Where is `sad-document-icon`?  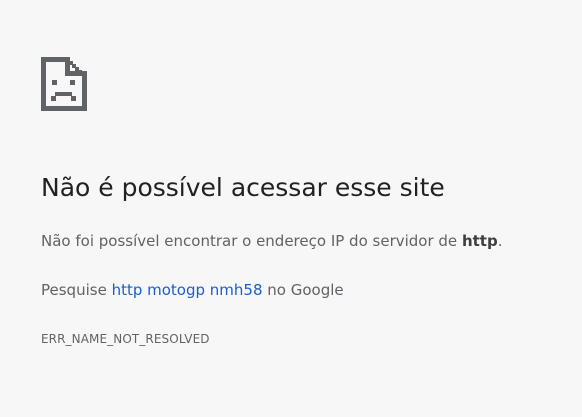 sad-document-icon is located at coordinates (64, 84).